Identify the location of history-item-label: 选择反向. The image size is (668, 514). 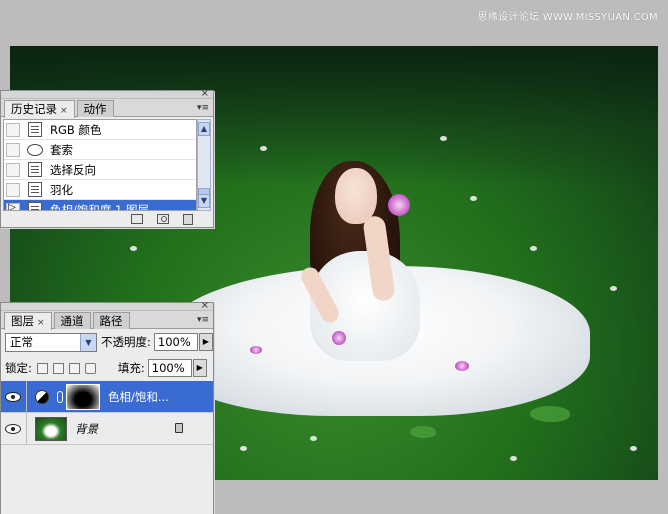
(73, 169).